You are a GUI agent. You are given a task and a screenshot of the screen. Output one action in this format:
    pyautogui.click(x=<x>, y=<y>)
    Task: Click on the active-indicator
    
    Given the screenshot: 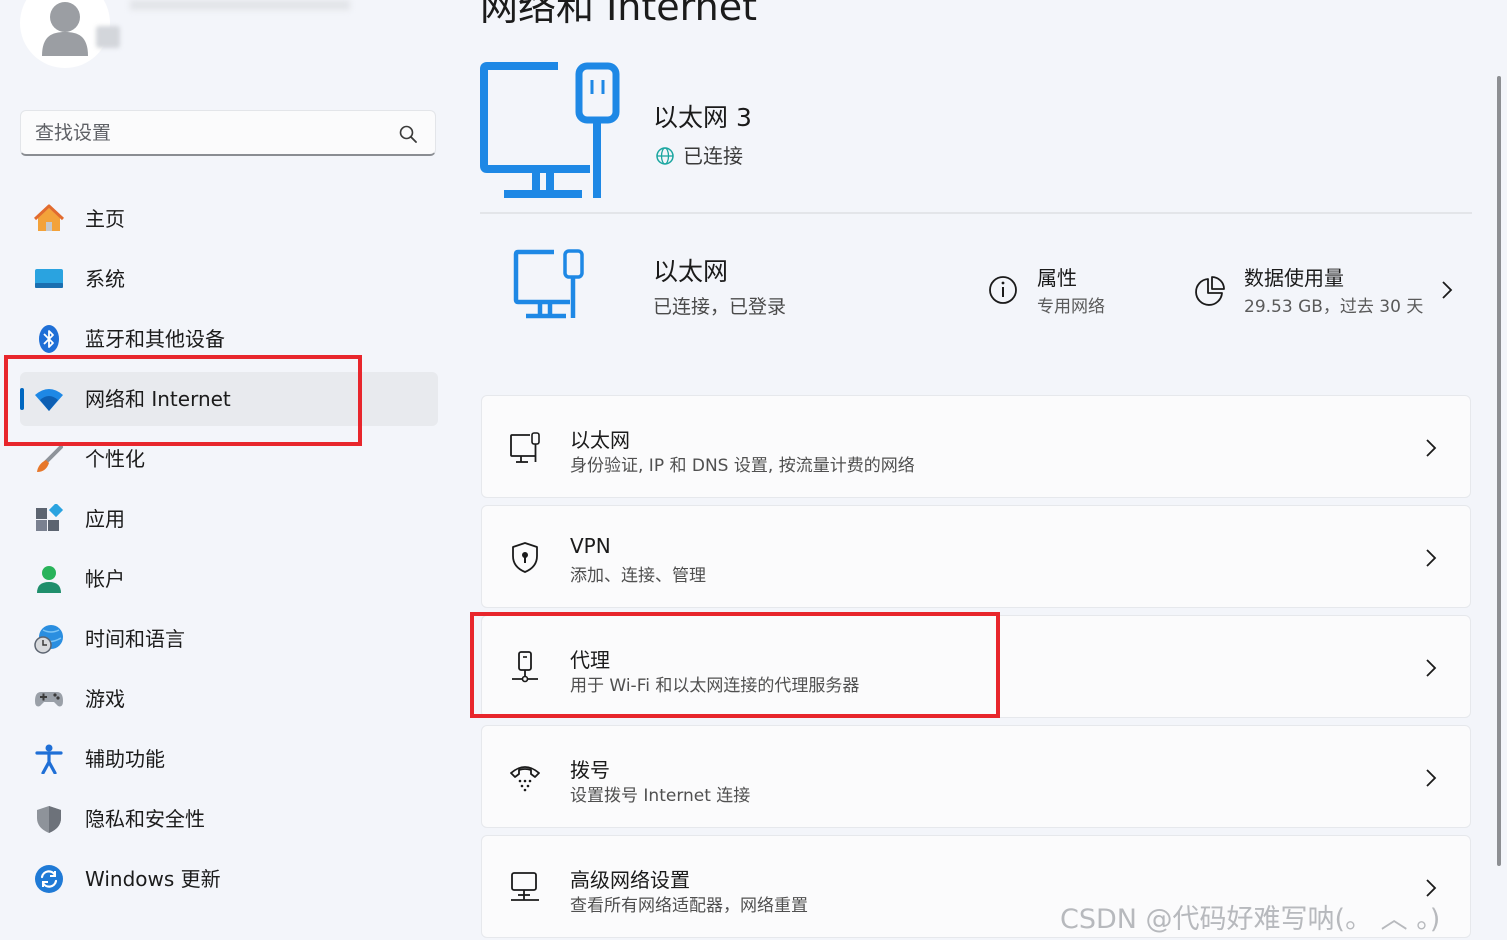 What is the action you would take?
    pyautogui.click(x=22, y=399)
    